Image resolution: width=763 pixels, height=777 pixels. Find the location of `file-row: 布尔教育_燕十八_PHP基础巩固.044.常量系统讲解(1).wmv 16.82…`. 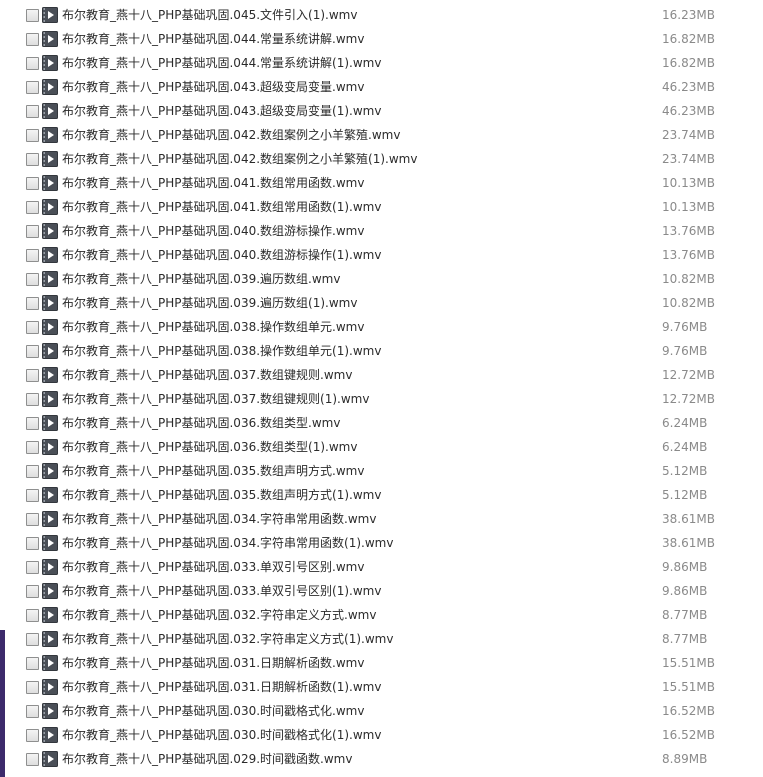

file-row: 布尔教育_燕十八_PHP基础巩固.044.常量系统讲解(1).wmv 16.82… is located at coordinates (381, 64).